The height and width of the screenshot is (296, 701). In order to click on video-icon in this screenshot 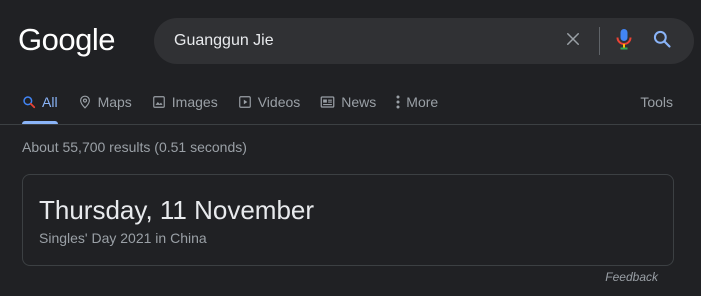, I will do `click(245, 102)`.